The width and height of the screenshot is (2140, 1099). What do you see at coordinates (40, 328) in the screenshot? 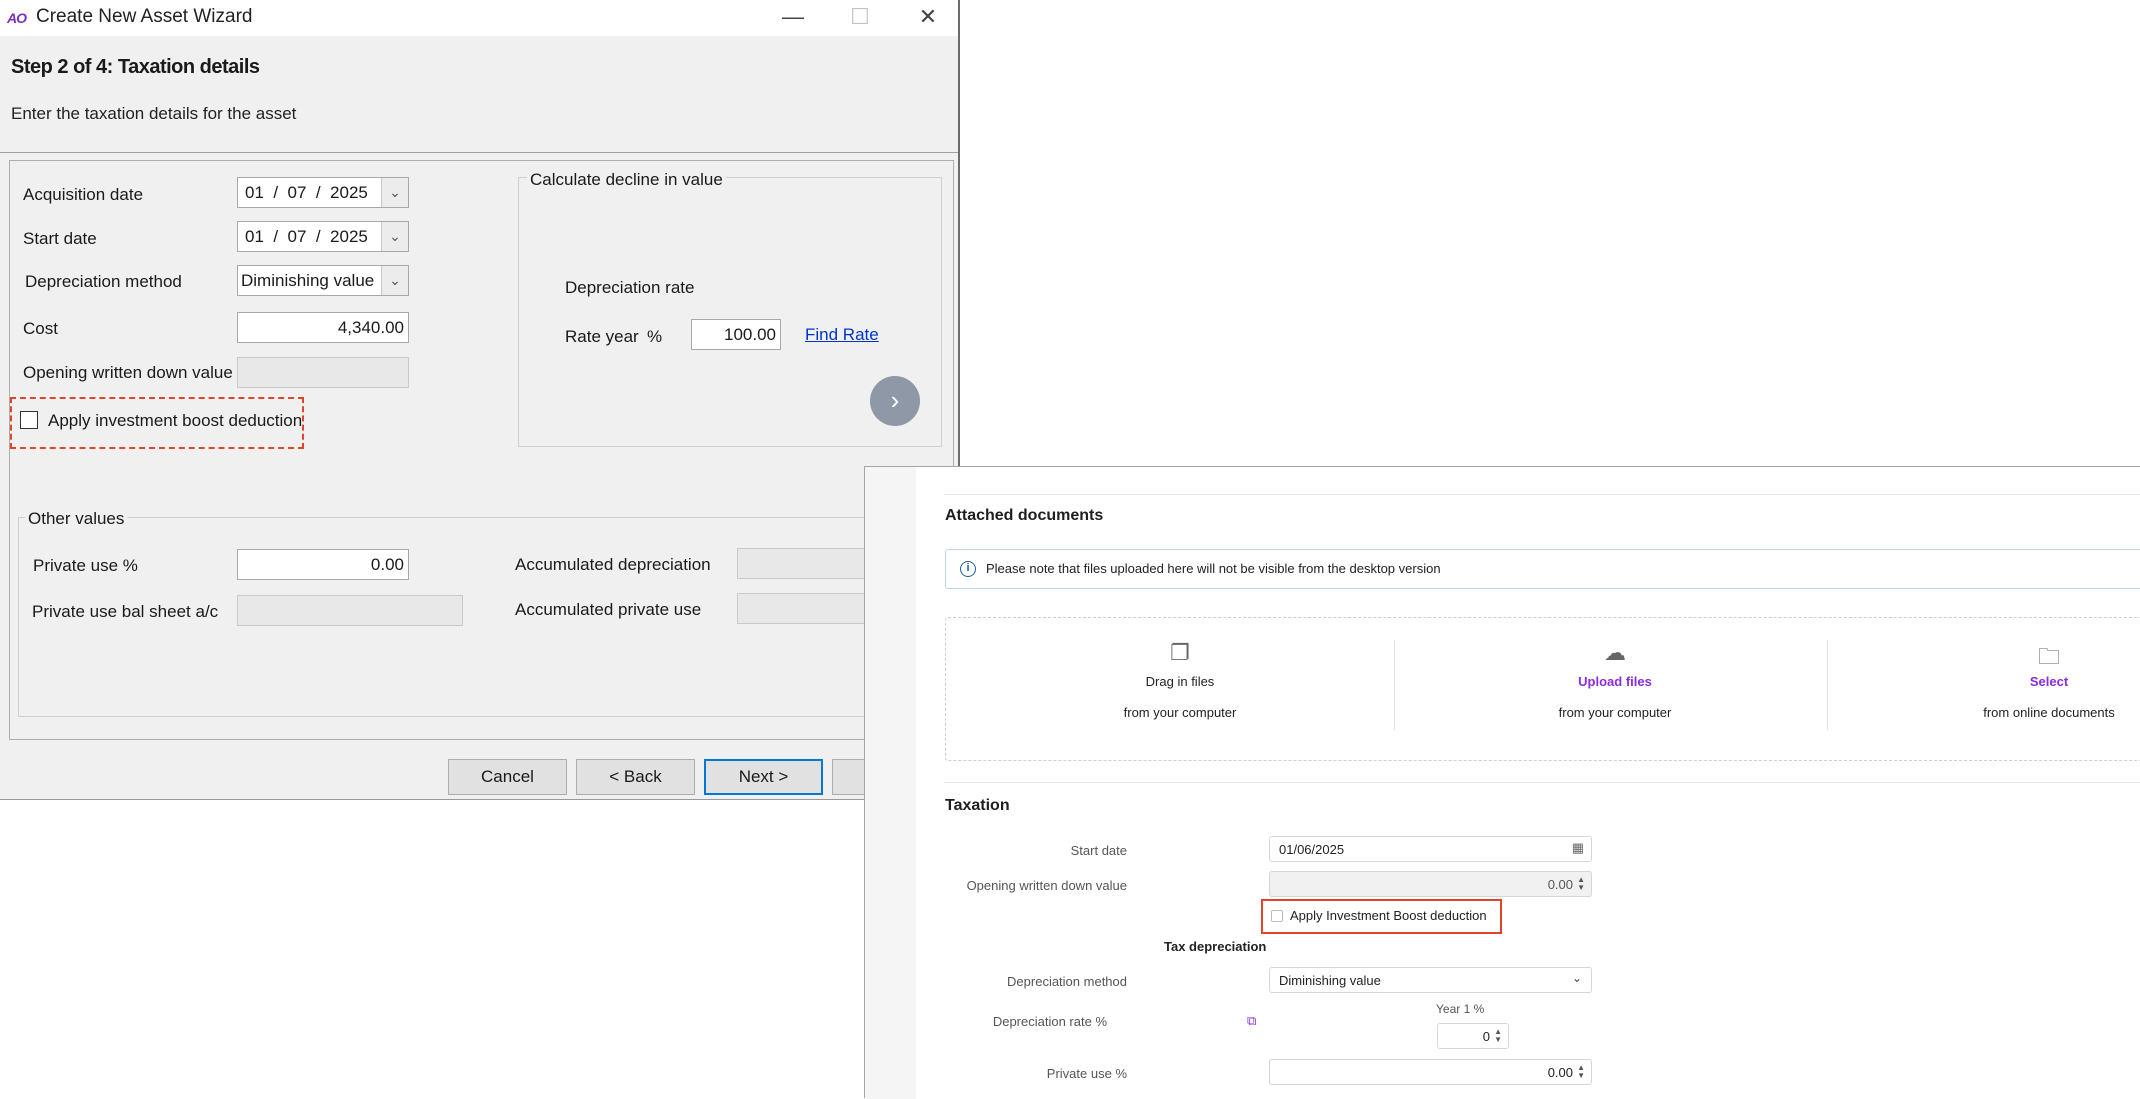
I see `cost-label: Cost` at bounding box center [40, 328].